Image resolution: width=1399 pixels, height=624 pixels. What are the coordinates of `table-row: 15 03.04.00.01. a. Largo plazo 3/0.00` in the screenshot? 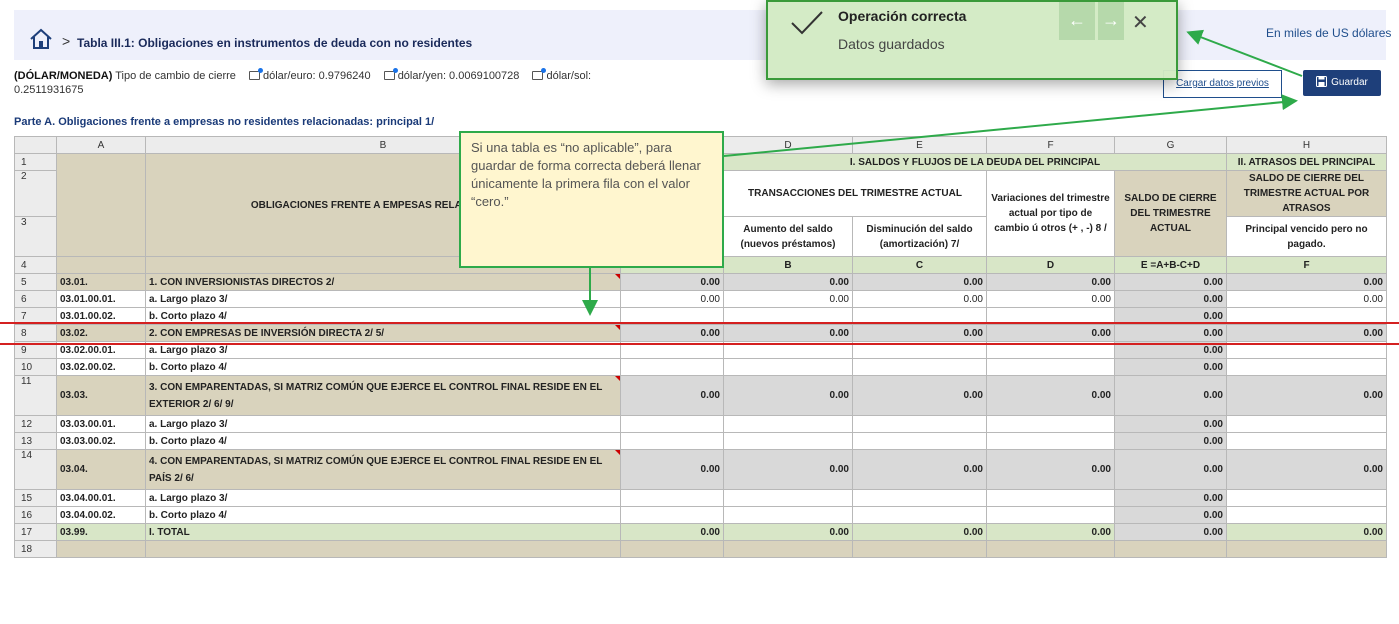 It's located at (700, 498).